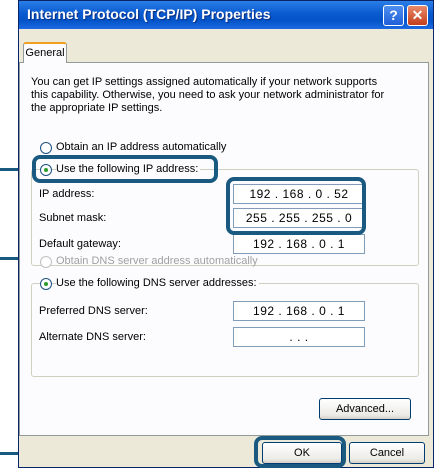  Describe the element at coordinates (67, 194) in the screenshot. I see `label-ip-address: IP address:` at that location.